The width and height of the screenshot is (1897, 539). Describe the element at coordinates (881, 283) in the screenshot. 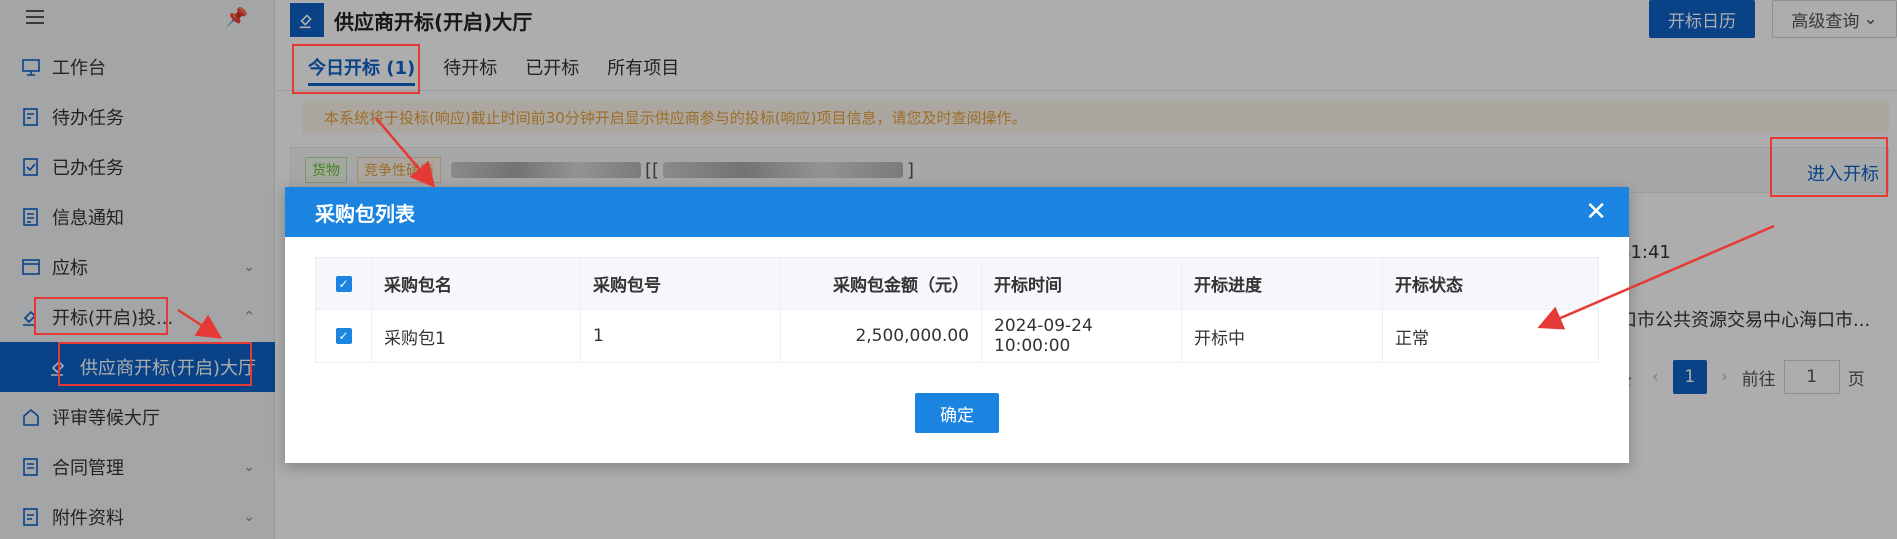

I see `column-header: 采购包金额（元）` at that location.